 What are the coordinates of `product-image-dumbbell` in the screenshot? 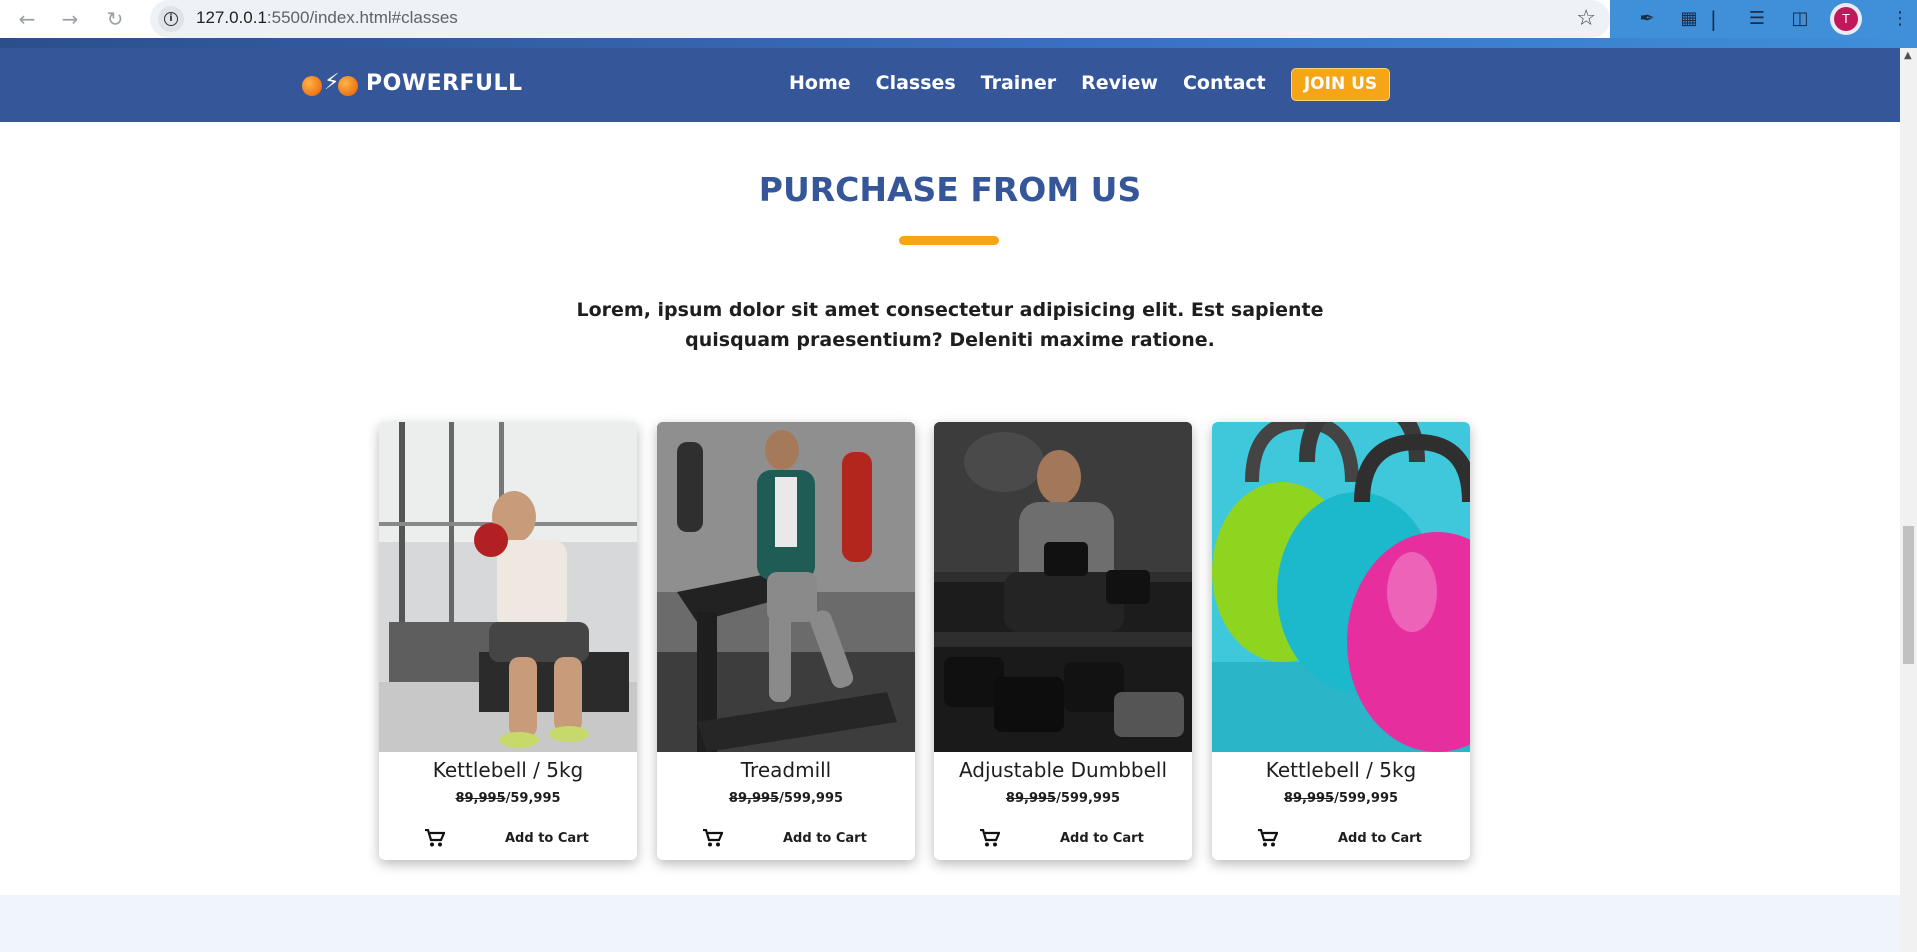 It's located at (1063, 587).